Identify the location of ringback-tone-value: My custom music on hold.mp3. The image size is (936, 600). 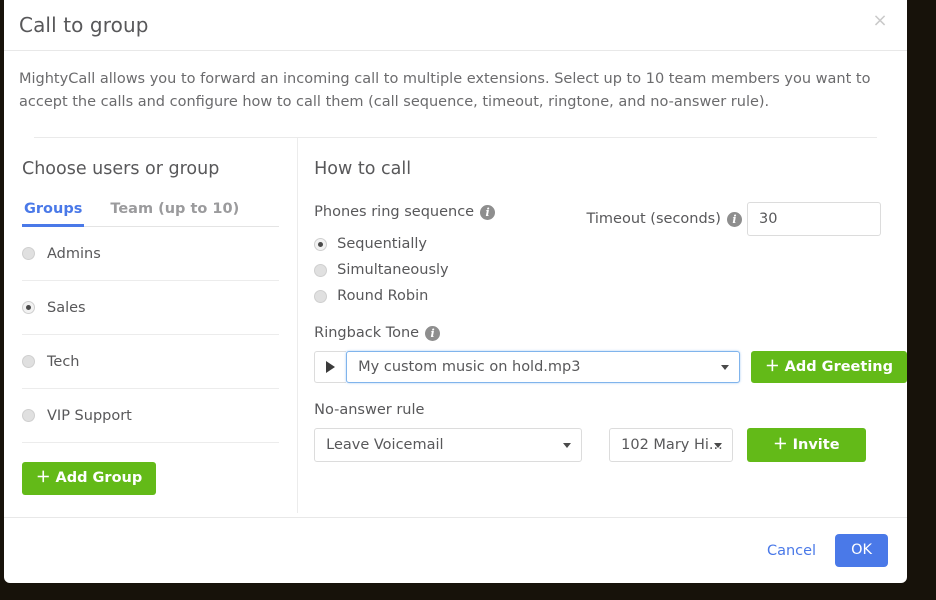
(469, 367).